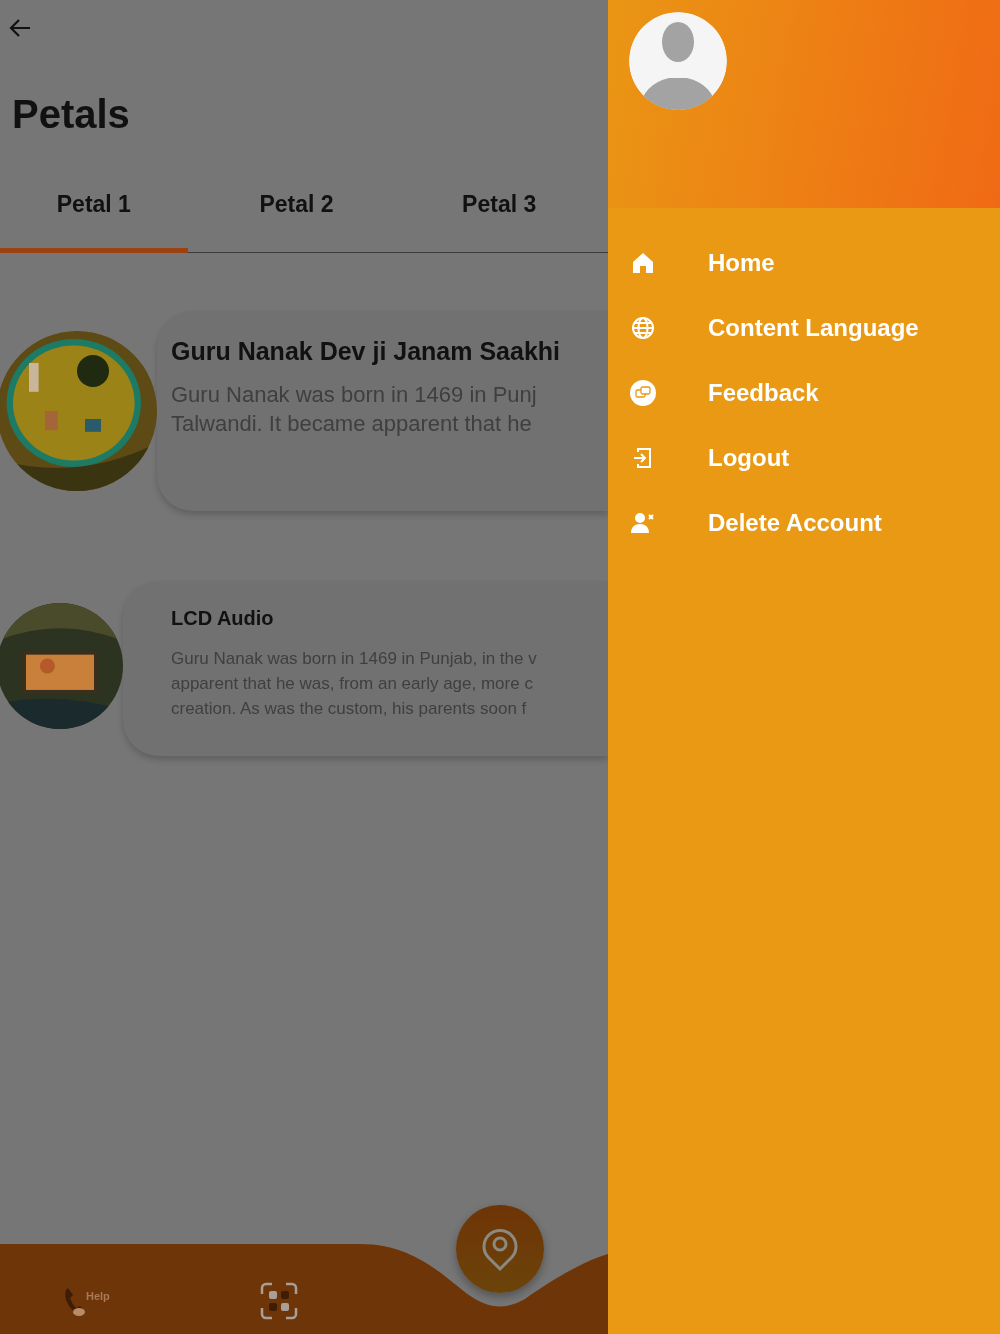  Describe the element at coordinates (804, 392) in the screenshot. I see `menu-item: Feedback` at that location.